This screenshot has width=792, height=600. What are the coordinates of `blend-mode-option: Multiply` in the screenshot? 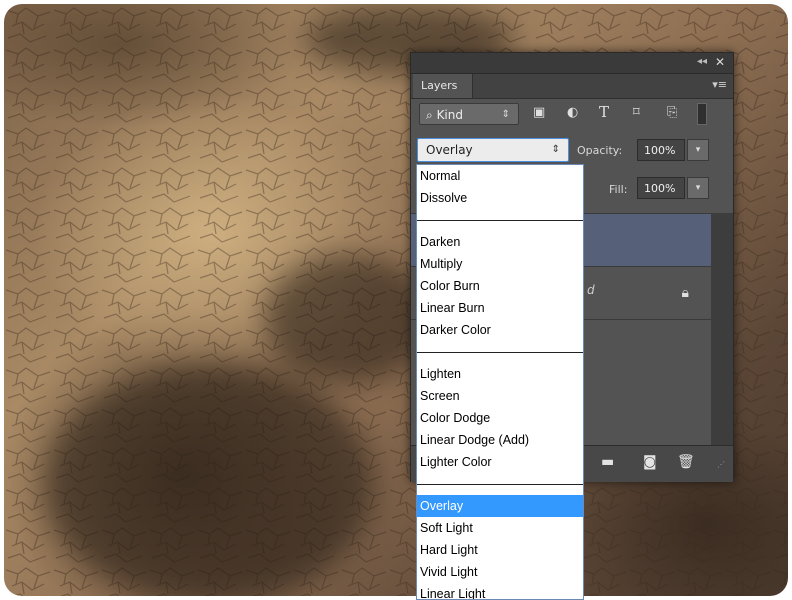 It's located at (500, 264).